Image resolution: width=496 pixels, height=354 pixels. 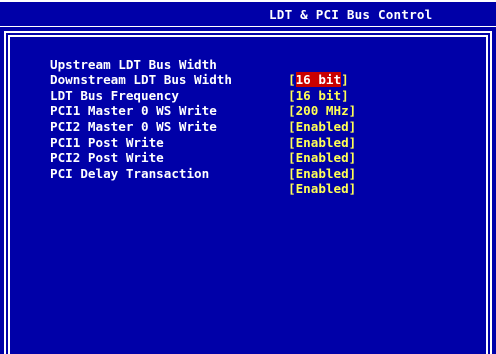 I want to click on setting-label: PCI Delay Transaction, so click(x=130, y=173).